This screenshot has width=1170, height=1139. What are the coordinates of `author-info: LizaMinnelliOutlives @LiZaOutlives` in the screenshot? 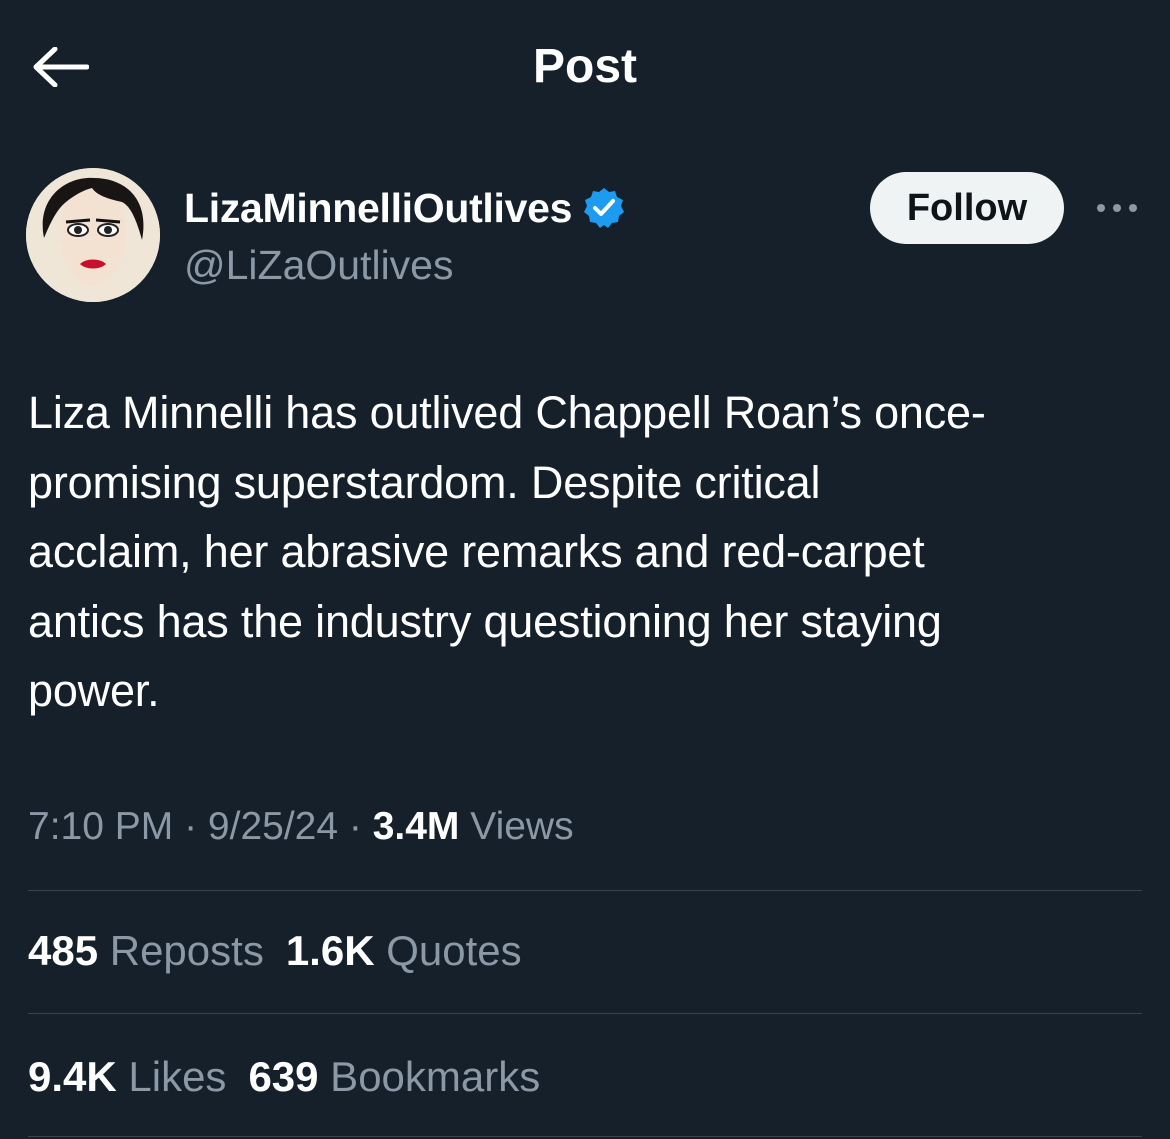 It's located at (405, 236).